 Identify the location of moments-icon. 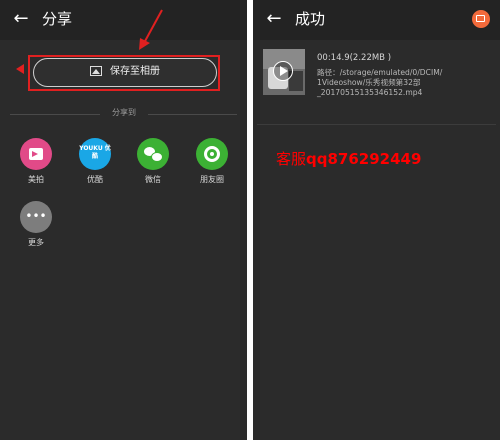
(212, 154).